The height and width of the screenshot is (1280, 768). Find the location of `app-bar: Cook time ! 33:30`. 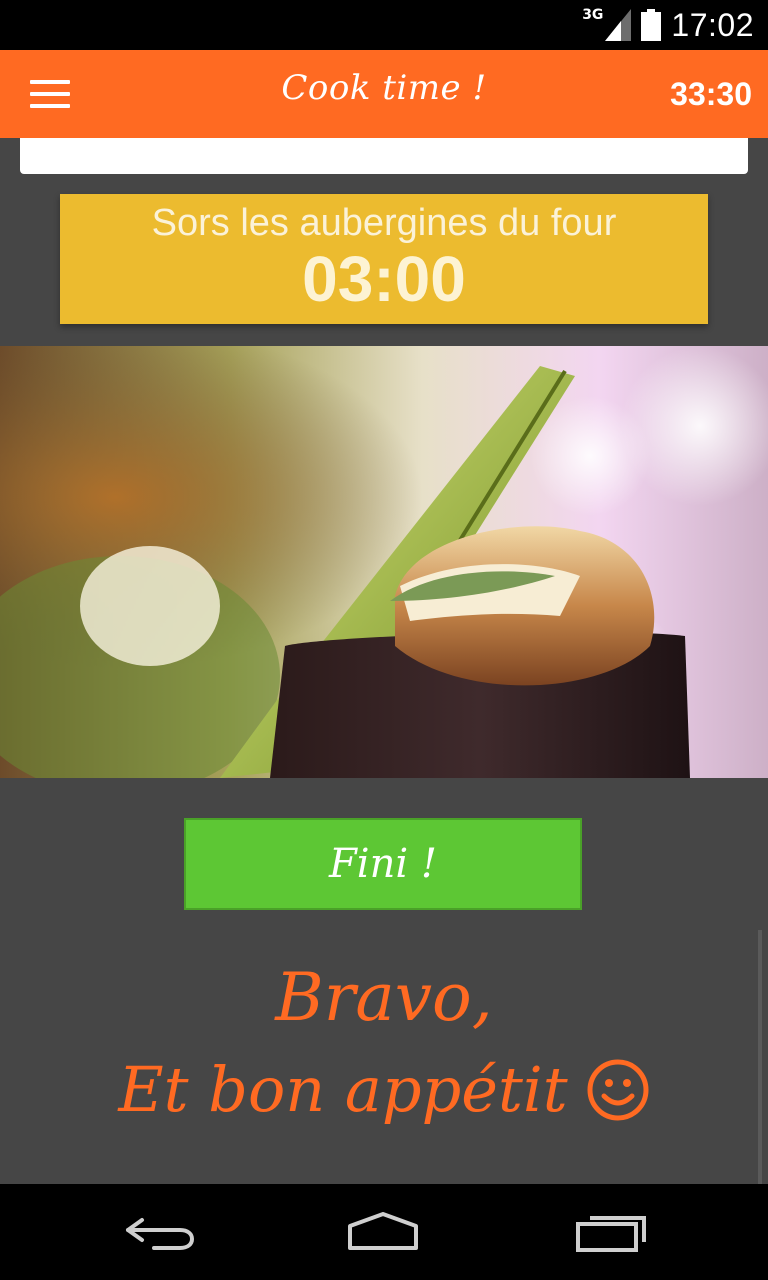

app-bar: Cook time ! 33:30 is located at coordinates (384, 94).